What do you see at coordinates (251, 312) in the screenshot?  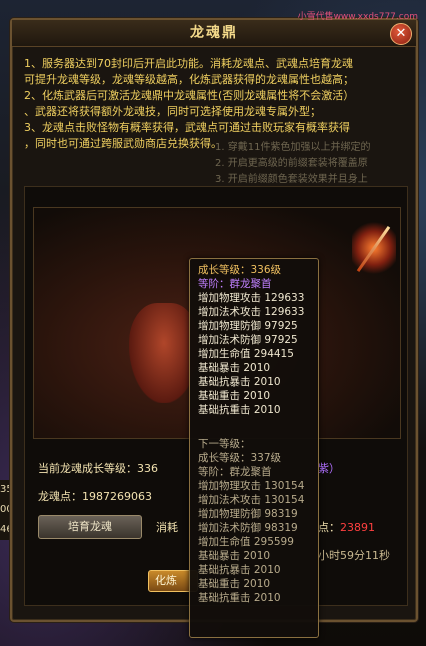 I see `tooltip-stat: 增加法术攻击 129633` at bounding box center [251, 312].